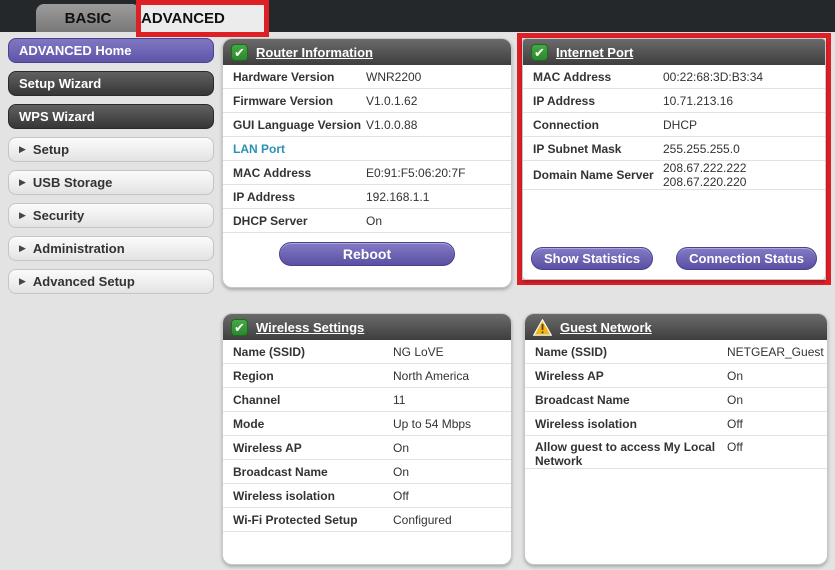 This screenshot has width=835, height=570. I want to click on row-label: Allow guest to access My Local Network, so click(625, 454).